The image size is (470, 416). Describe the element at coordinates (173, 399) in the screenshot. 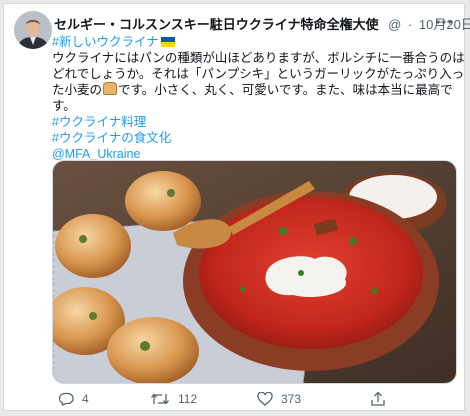

I see `retweet-action: 112` at that location.